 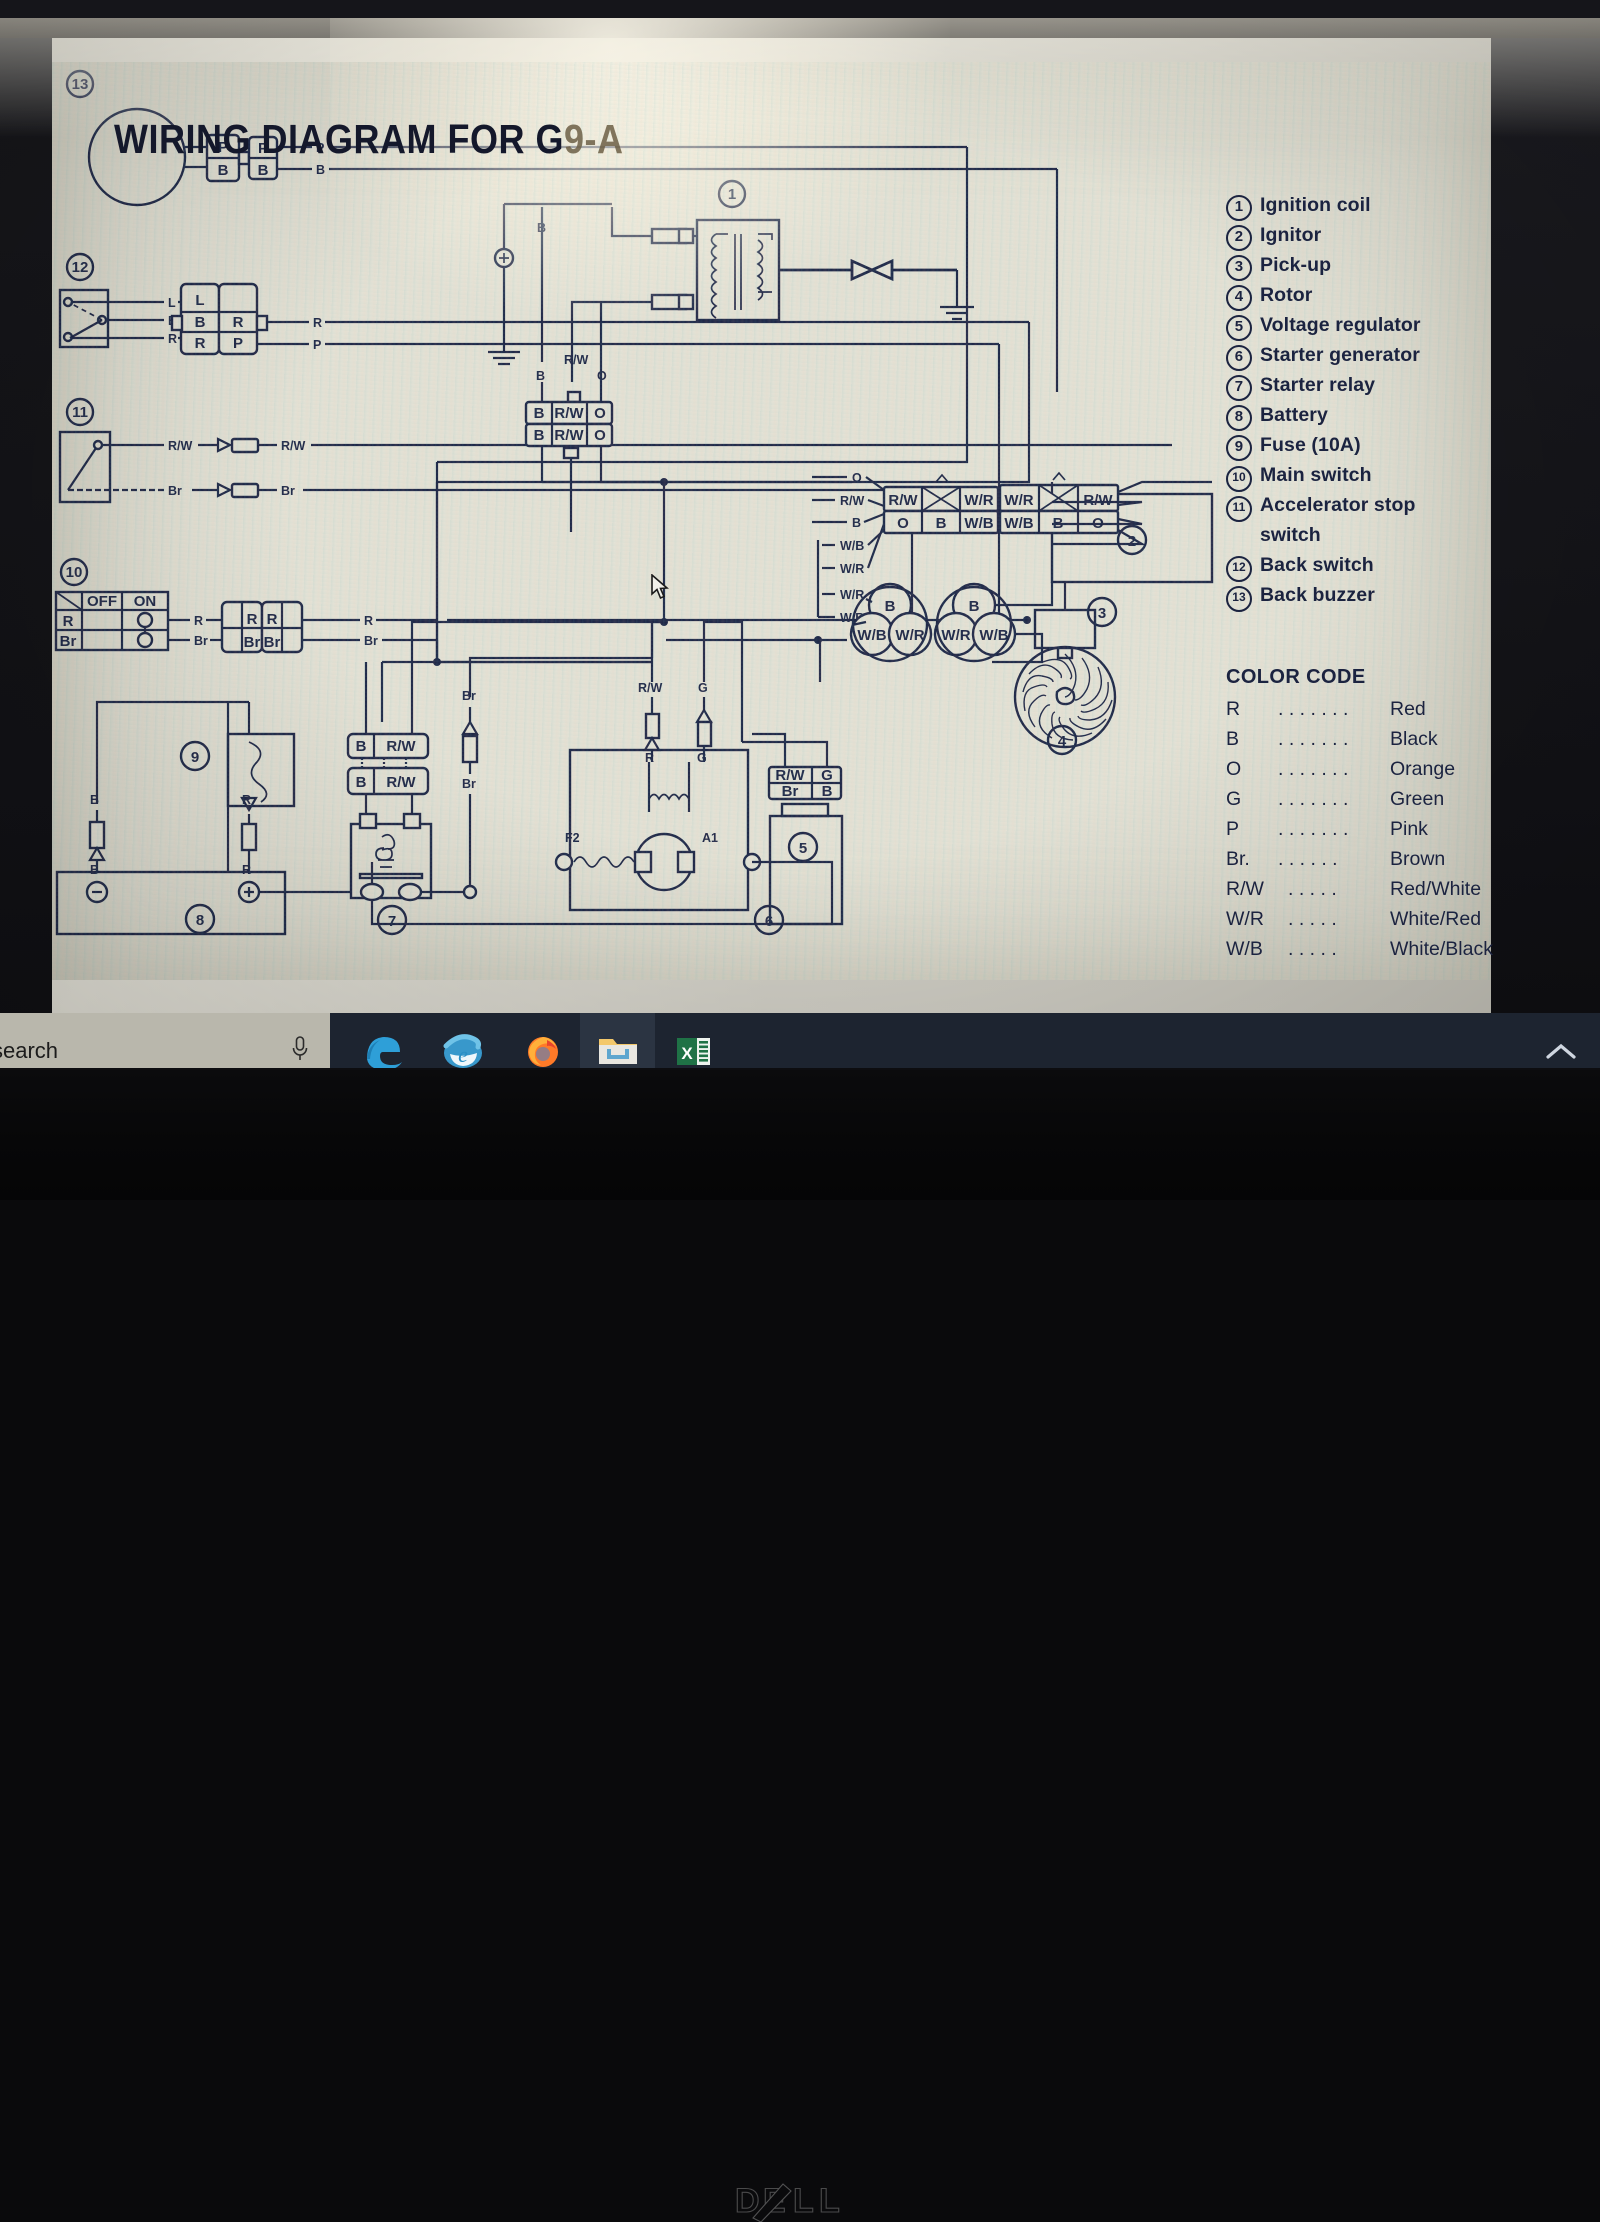 I want to click on legend-label: Accelerator stop, so click(x=1338, y=505).